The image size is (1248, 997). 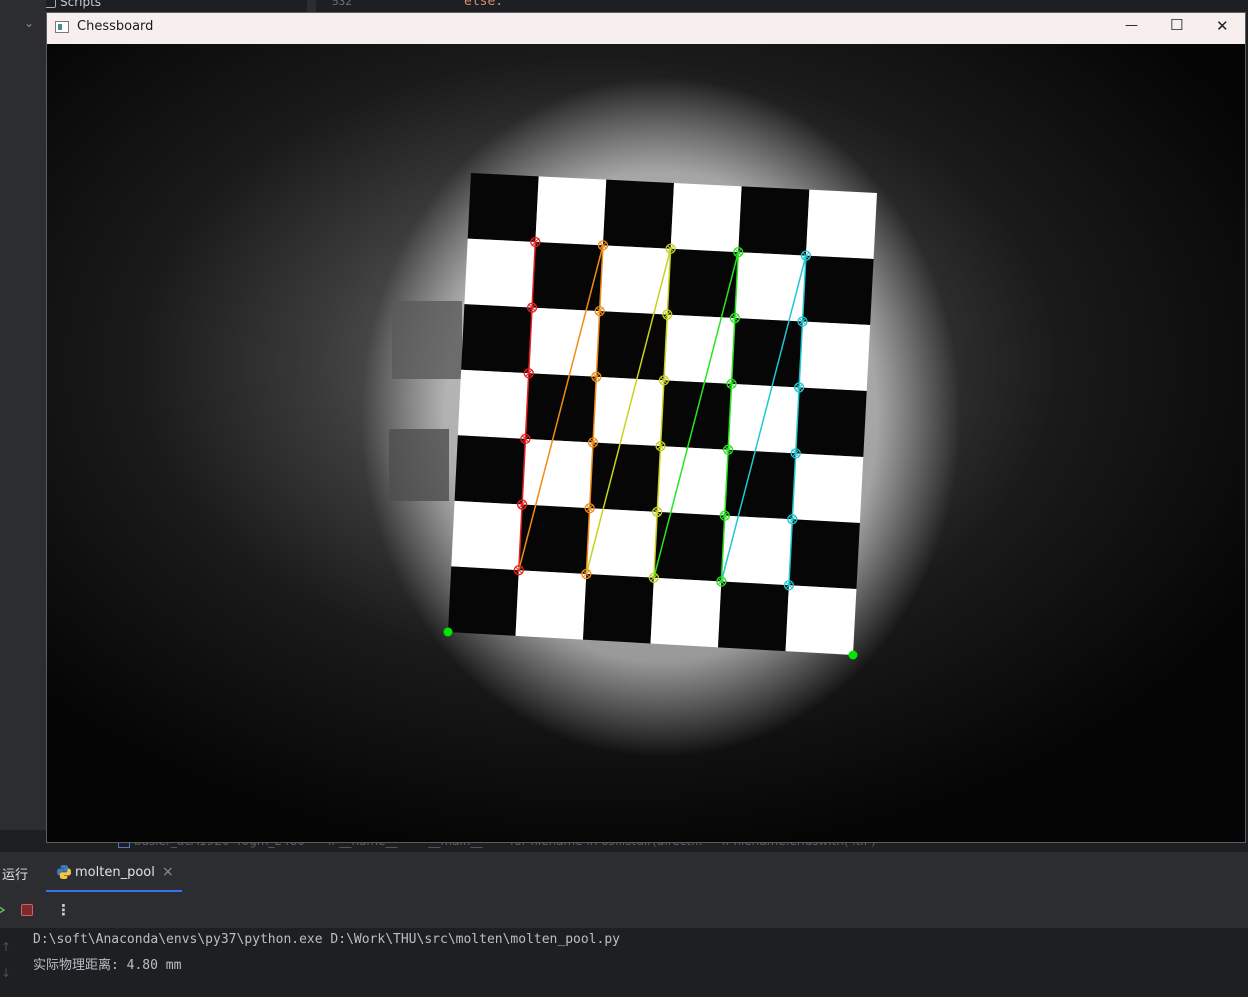 I want to click on window-title: Chessboard, so click(x=115, y=26).